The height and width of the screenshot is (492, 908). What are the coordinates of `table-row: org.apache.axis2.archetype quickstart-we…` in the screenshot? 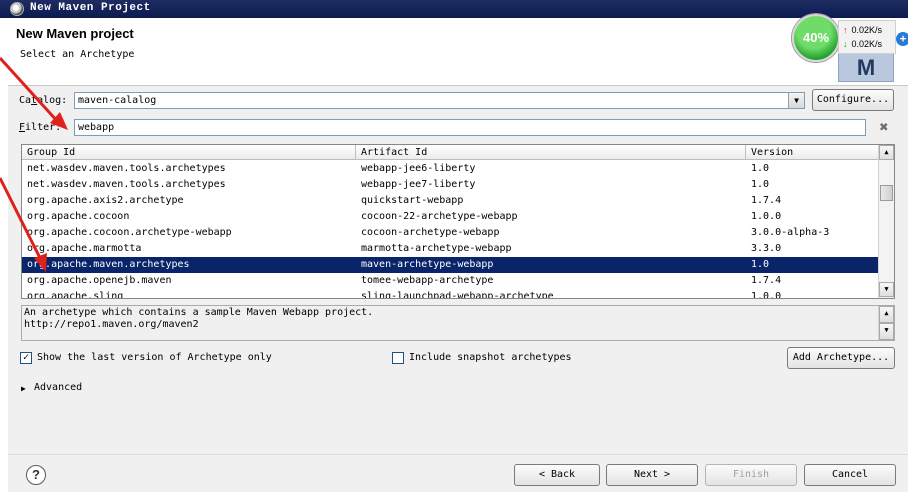 It's located at (450, 201).